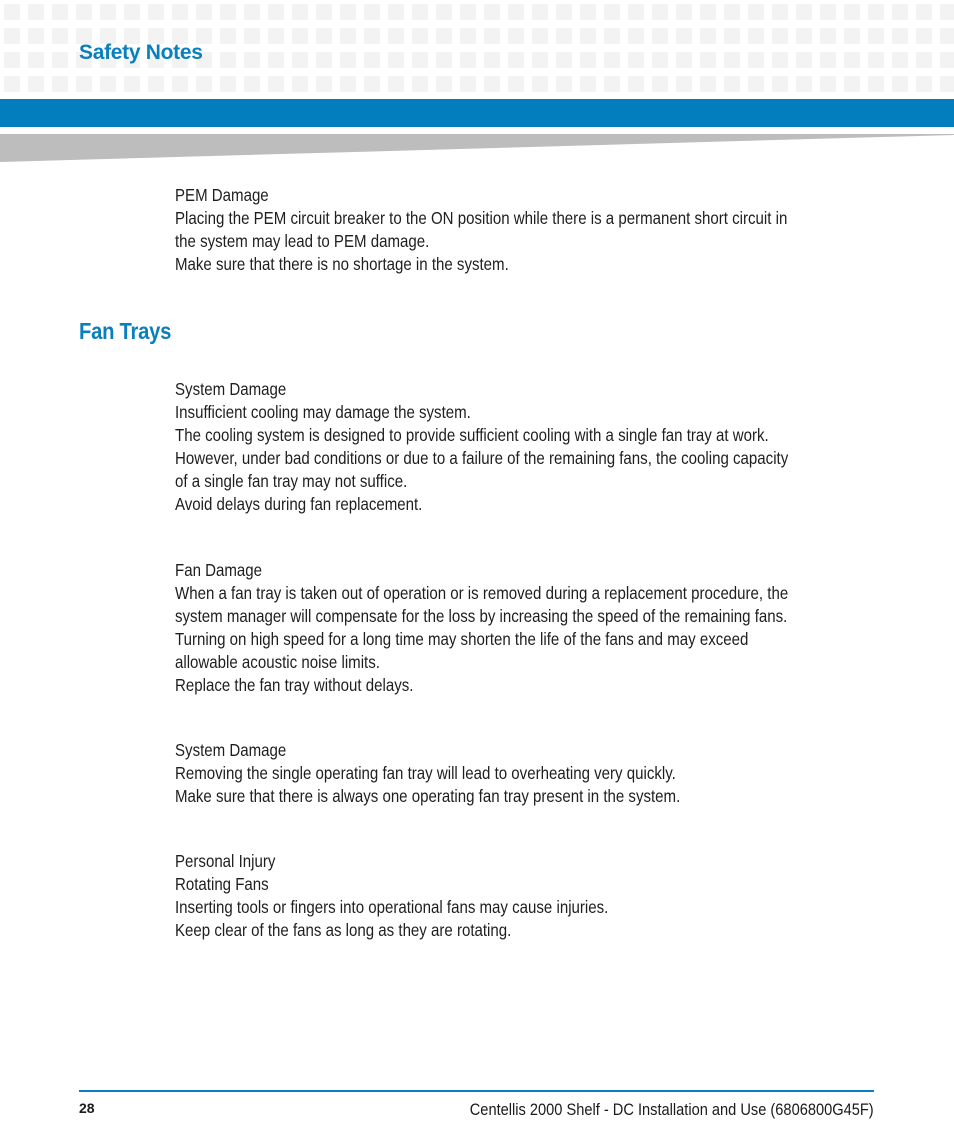 The image size is (954, 1145). I want to click on note-text: allowable acoustic noise limits., so click(277, 662).